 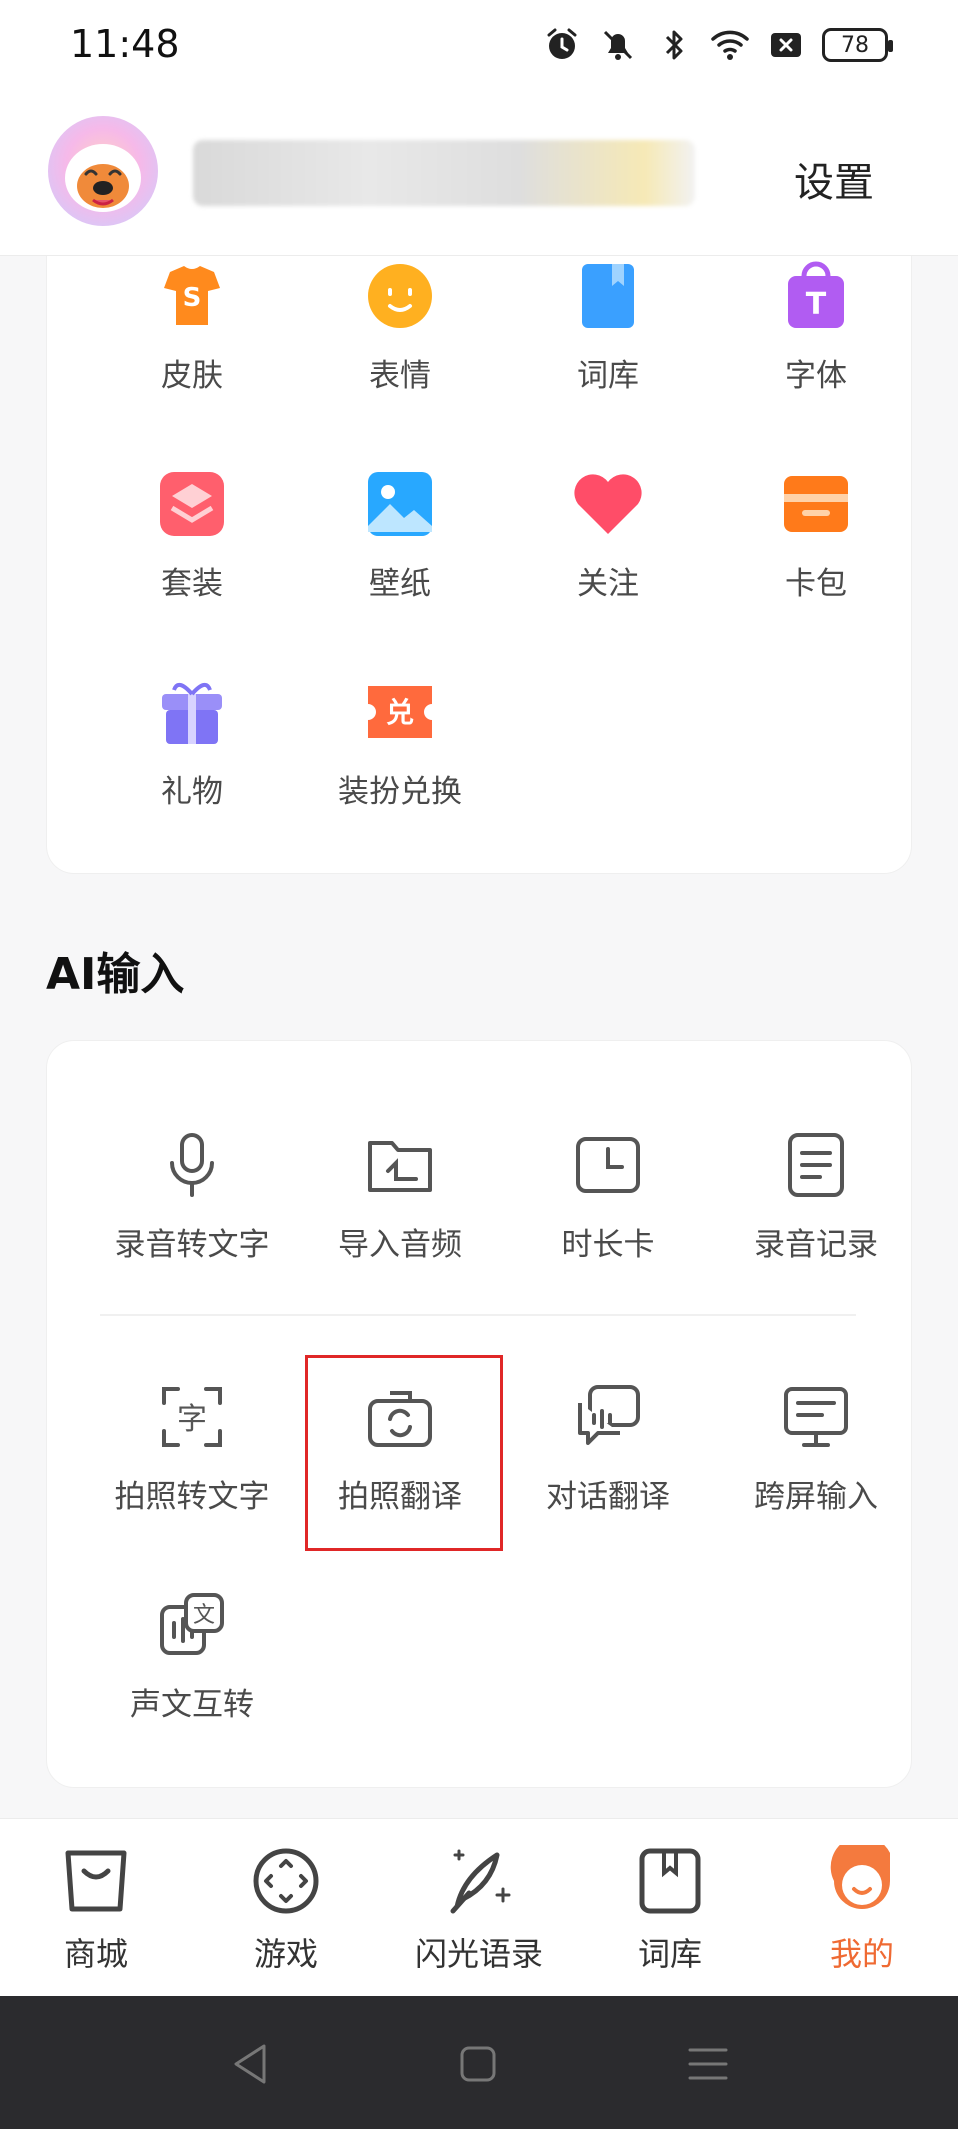 I want to click on tab-games: 游戏, so click(x=286, y=1908).